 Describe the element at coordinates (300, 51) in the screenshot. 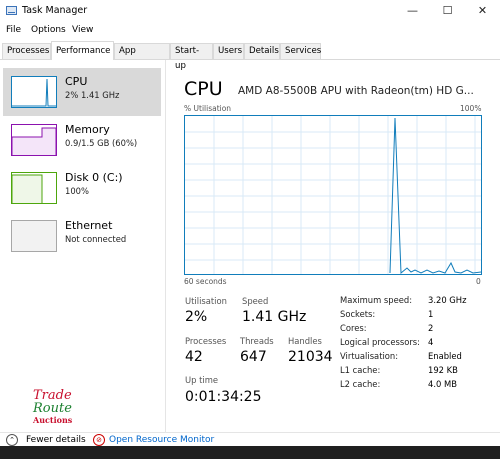

I see `tab-services: Services` at that location.